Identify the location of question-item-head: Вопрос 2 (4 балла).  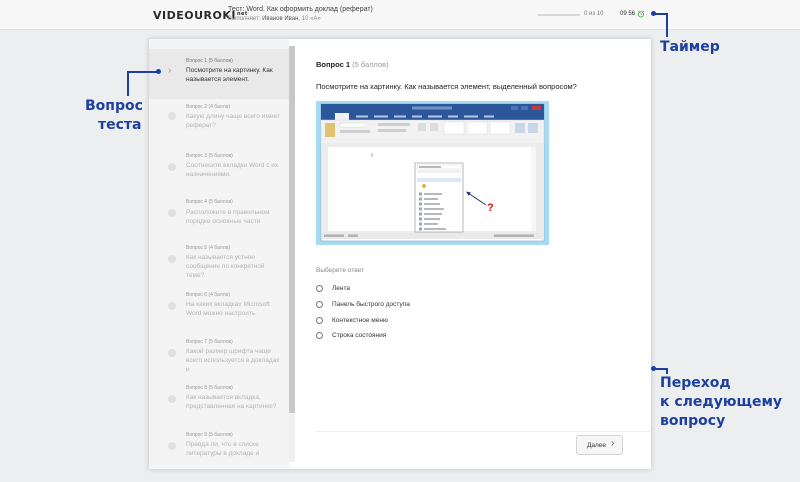
(208, 107).